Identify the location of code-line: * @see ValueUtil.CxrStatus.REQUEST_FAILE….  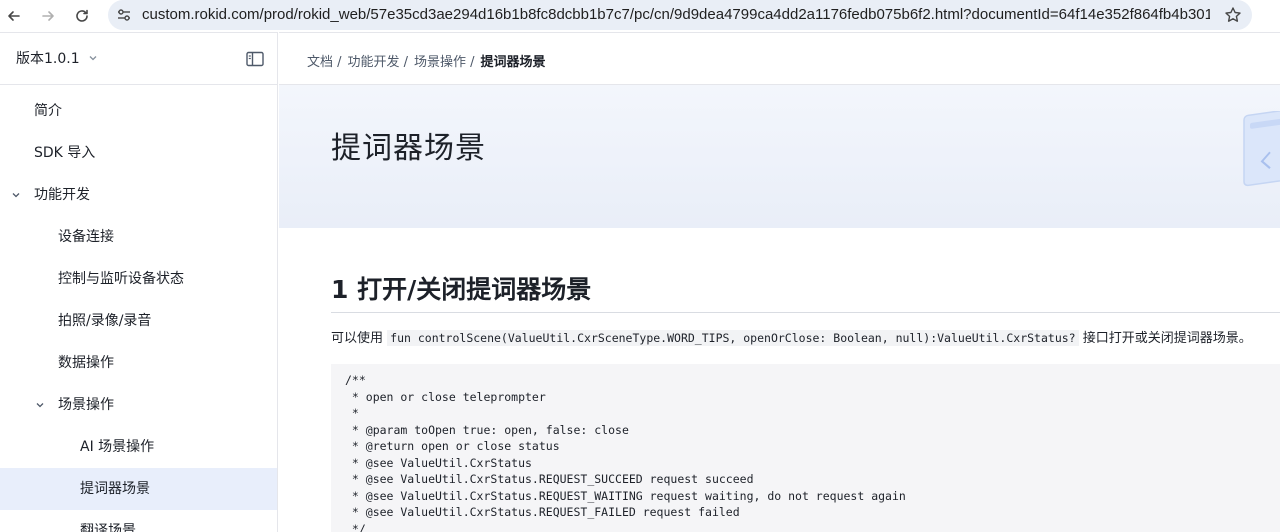
(542, 512).